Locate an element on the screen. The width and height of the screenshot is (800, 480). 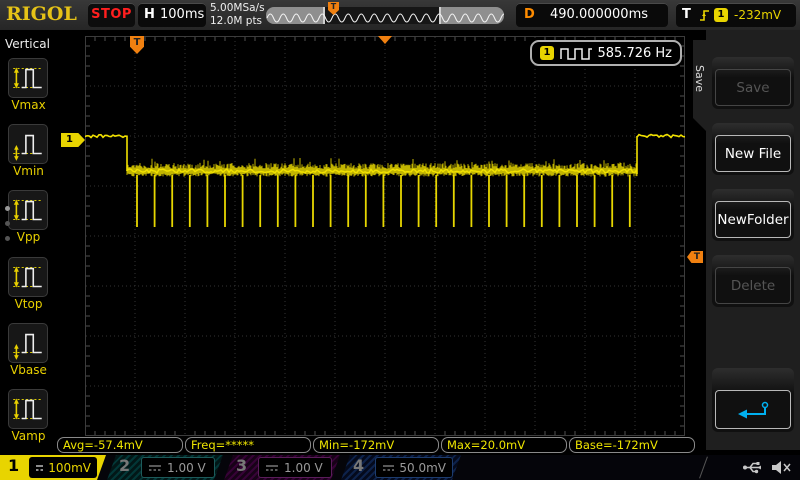
ch1-position-marker: 1 is located at coordinates (73, 140).